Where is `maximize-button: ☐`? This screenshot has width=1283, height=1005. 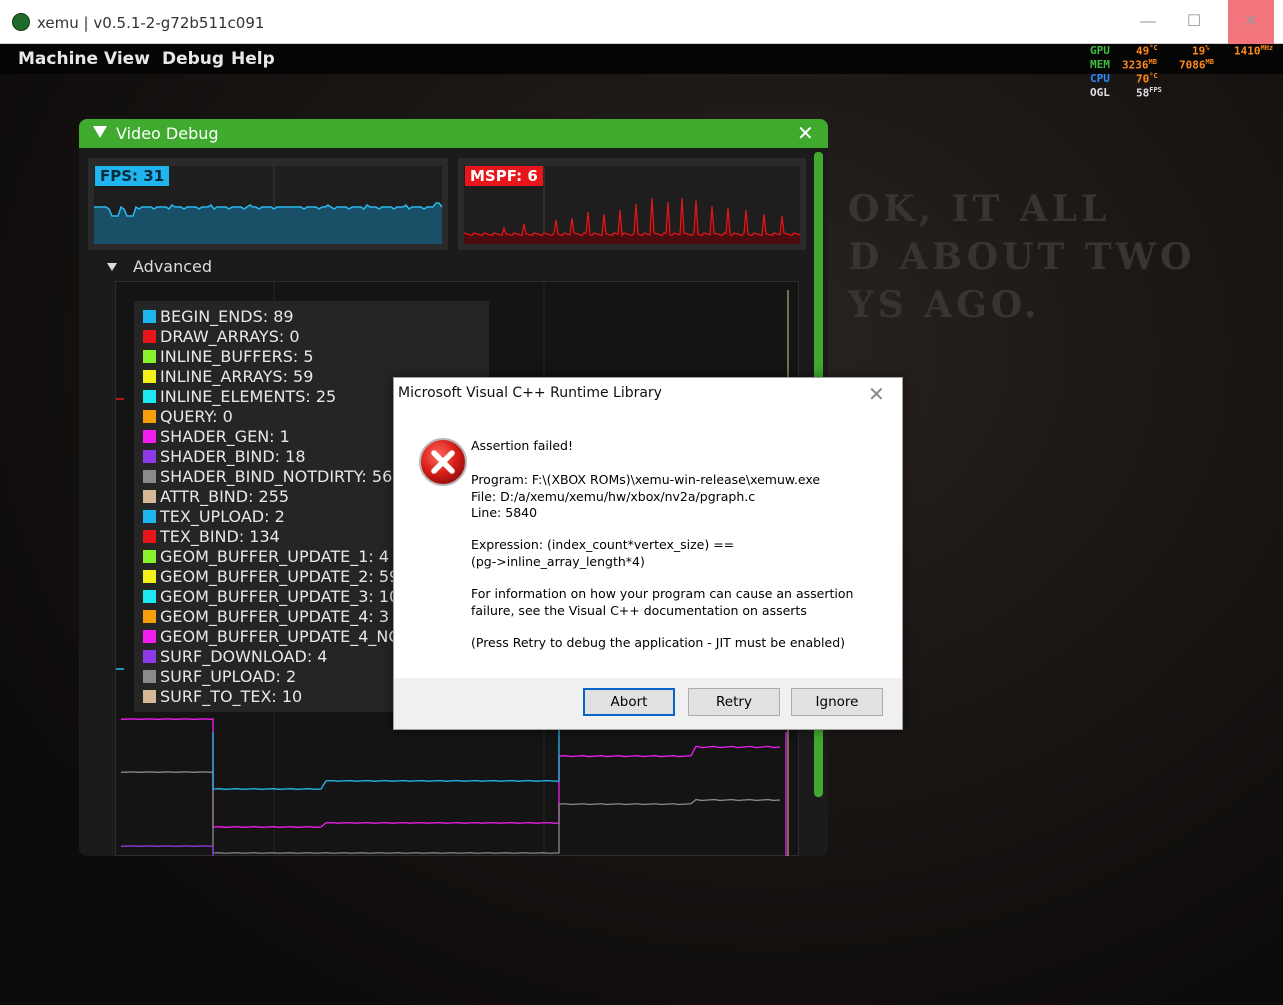
maximize-button: ☐ is located at coordinates (1194, 22).